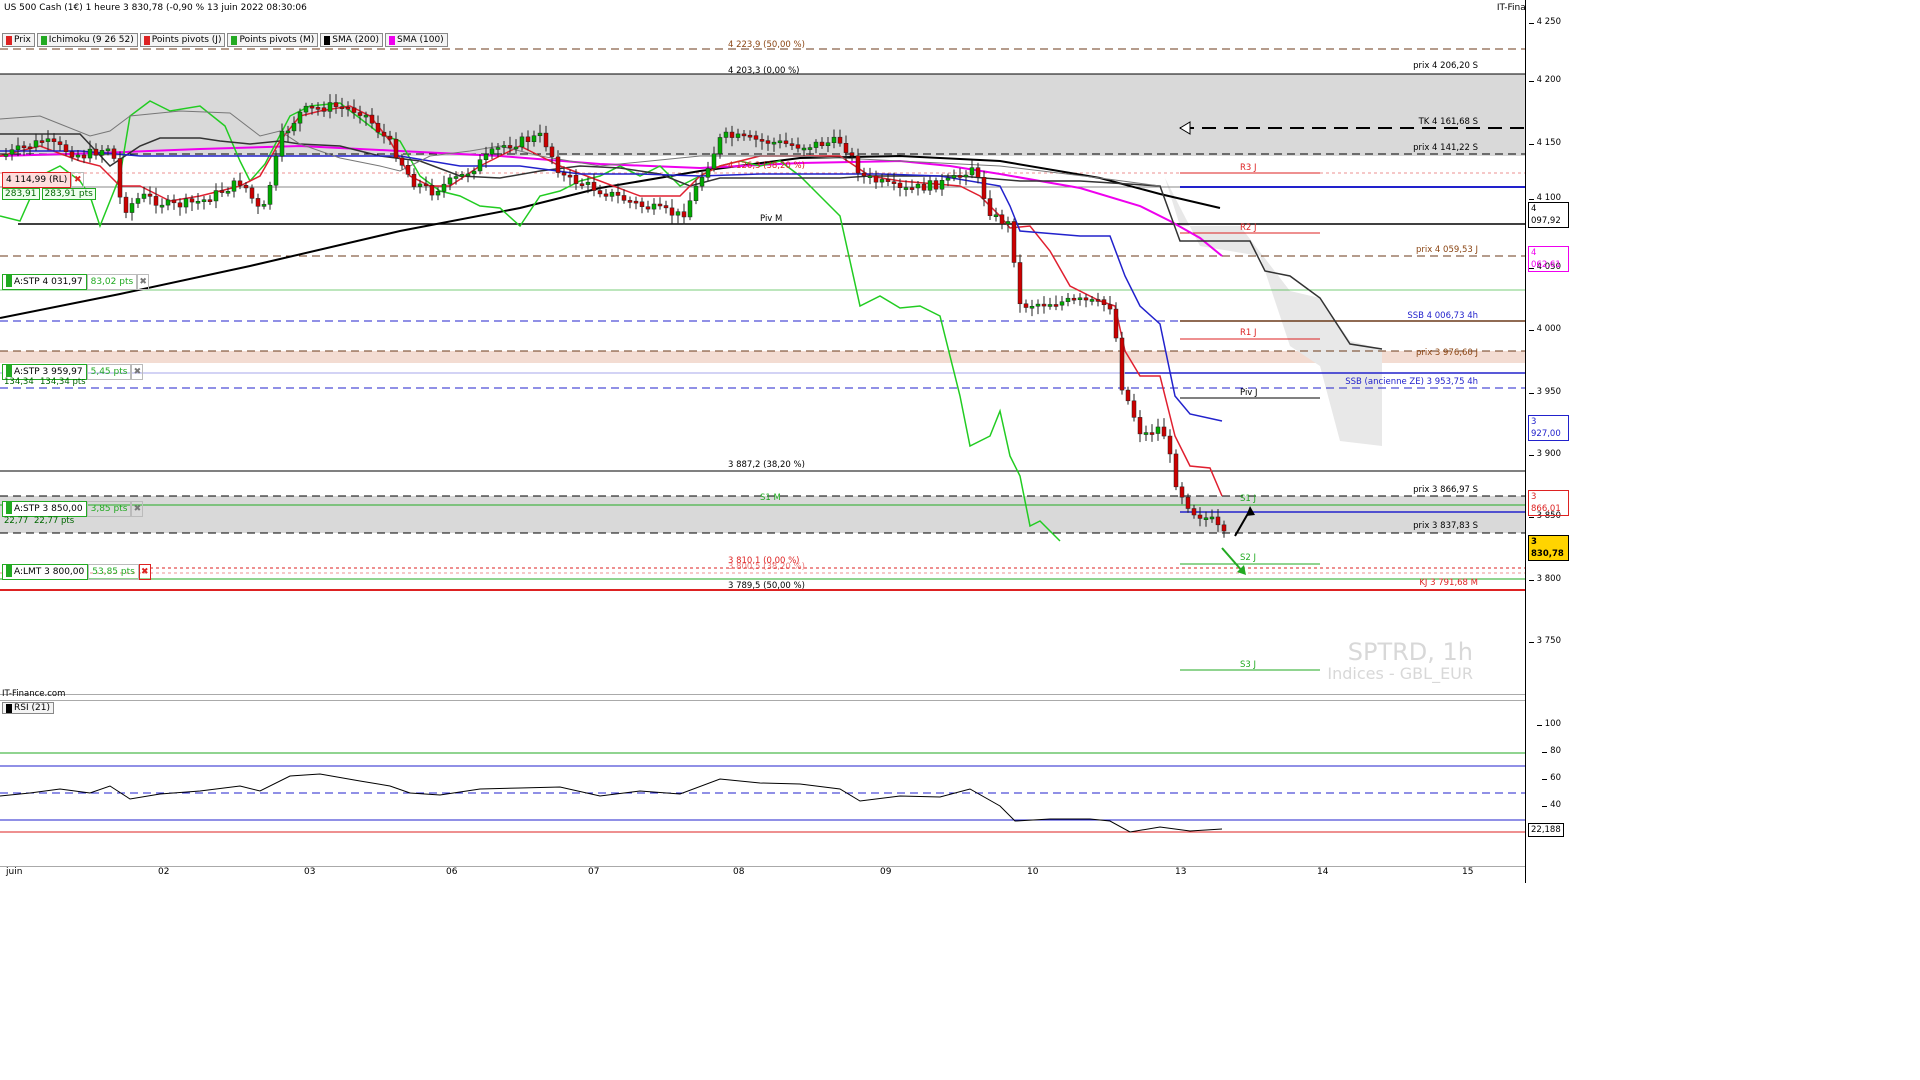 Image resolution: width=1920 pixels, height=1080 pixels. What do you see at coordinates (1248, 499) in the screenshot?
I see `s1j-label: S1 J` at bounding box center [1248, 499].